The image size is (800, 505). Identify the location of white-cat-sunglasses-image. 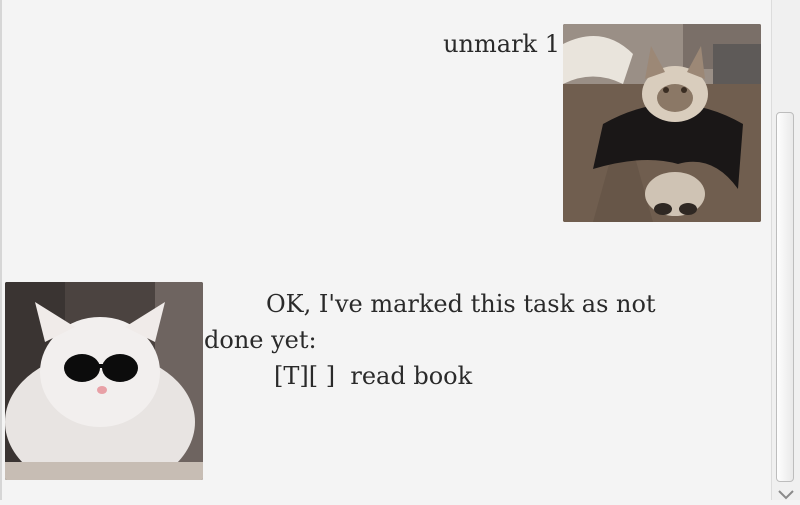
(104, 381).